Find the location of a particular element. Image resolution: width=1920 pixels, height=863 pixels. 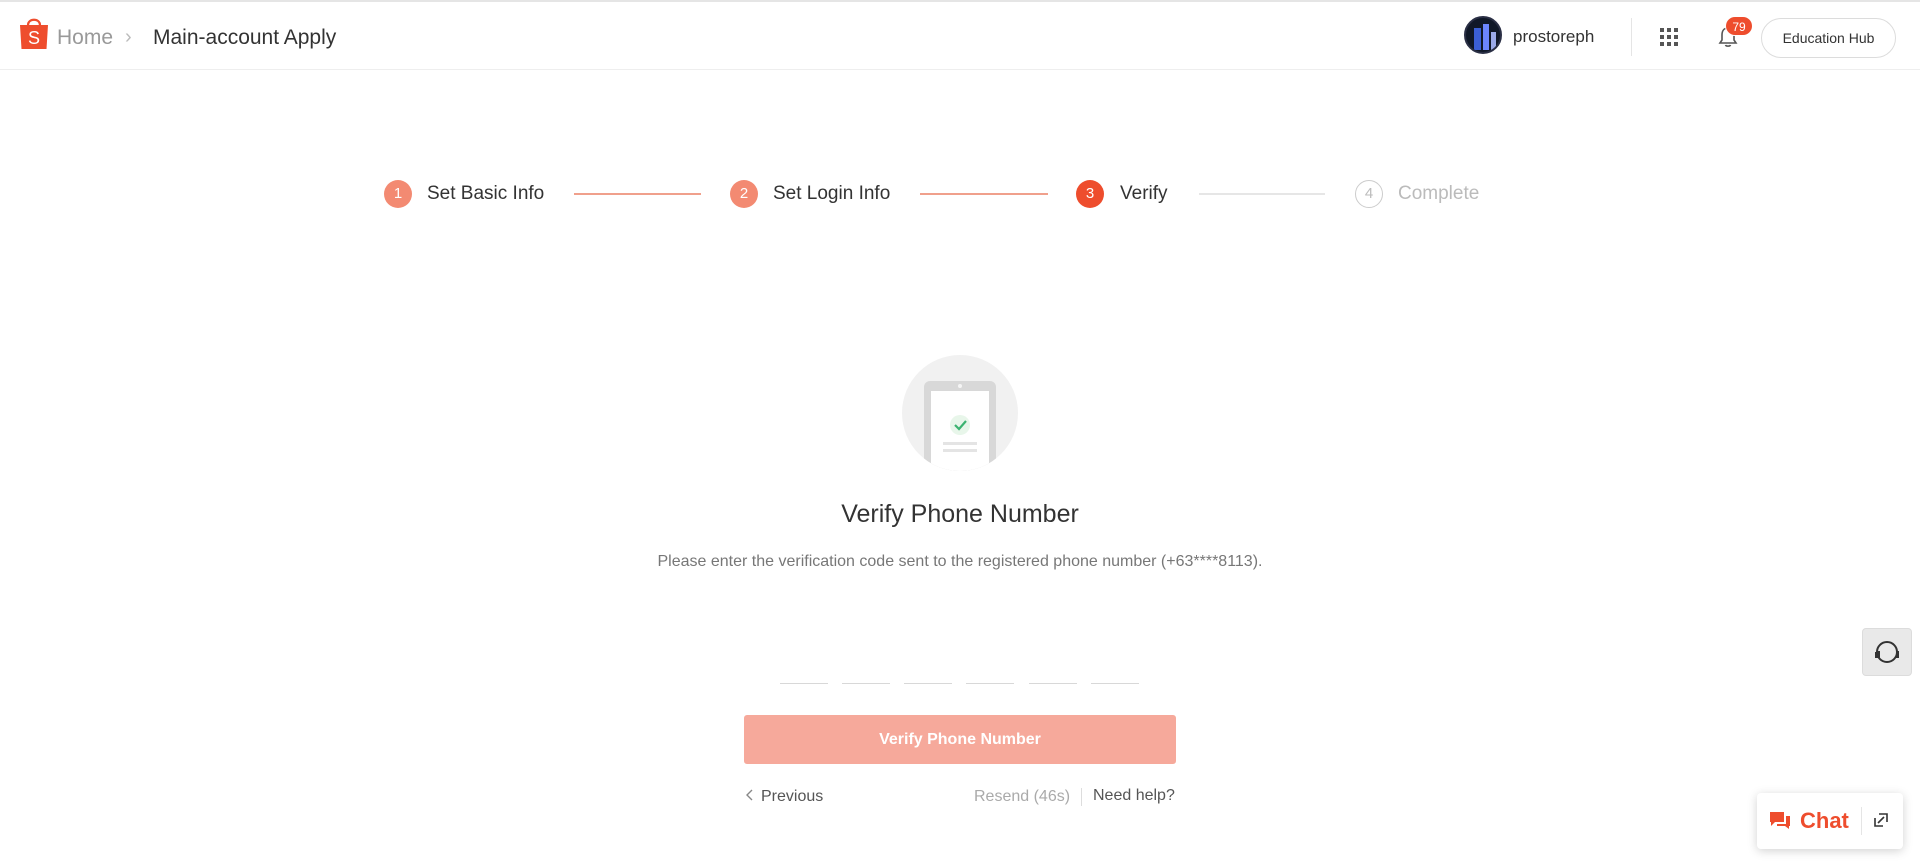

avatar is located at coordinates (1483, 35).